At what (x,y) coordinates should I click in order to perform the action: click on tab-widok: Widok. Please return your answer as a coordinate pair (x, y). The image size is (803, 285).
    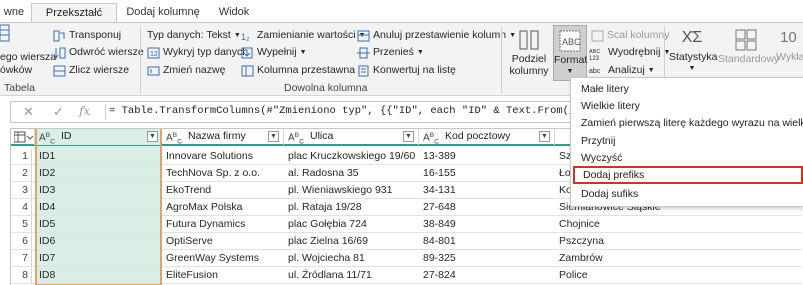
    Looking at the image, I should click on (234, 12).